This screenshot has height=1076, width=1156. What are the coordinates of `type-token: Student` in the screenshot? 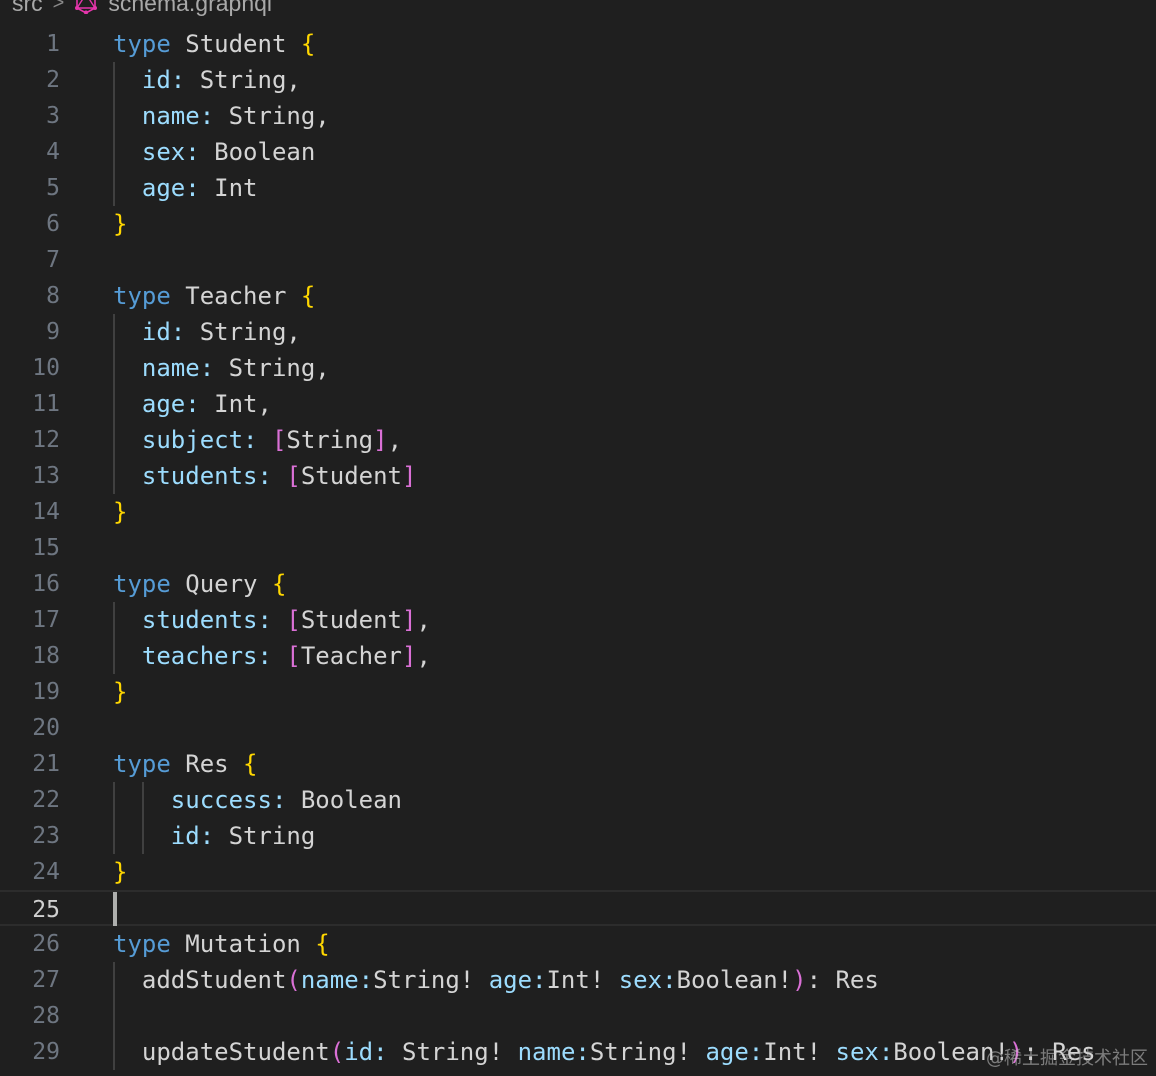 It's located at (235, 44).